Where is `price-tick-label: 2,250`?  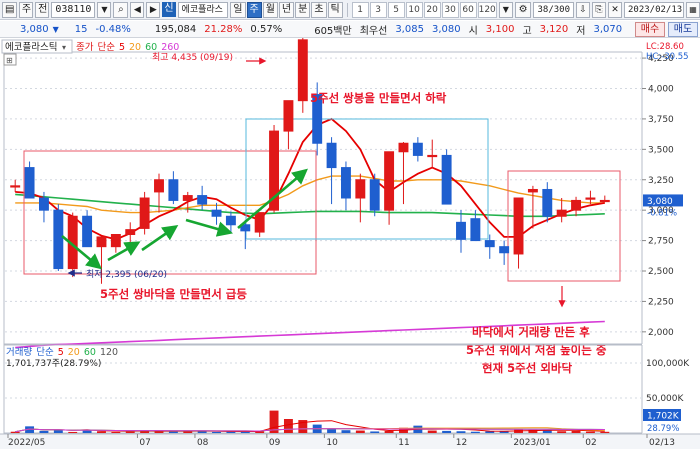 price-tick-label: 2,250 is located at coordinates (661, 302).